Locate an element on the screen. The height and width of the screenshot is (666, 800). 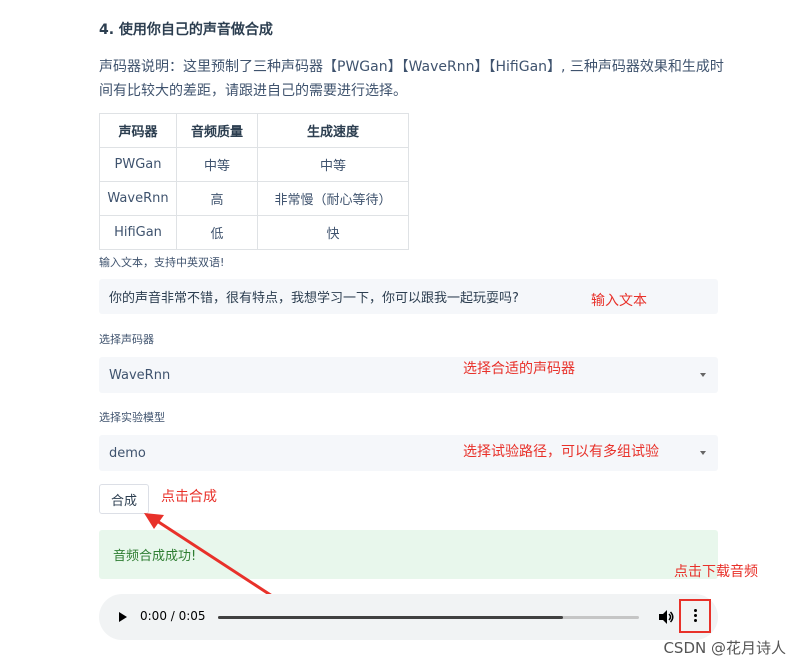
vocoder-select-annotation: 选择合适的声码器 is located at coordinates (519, 369).